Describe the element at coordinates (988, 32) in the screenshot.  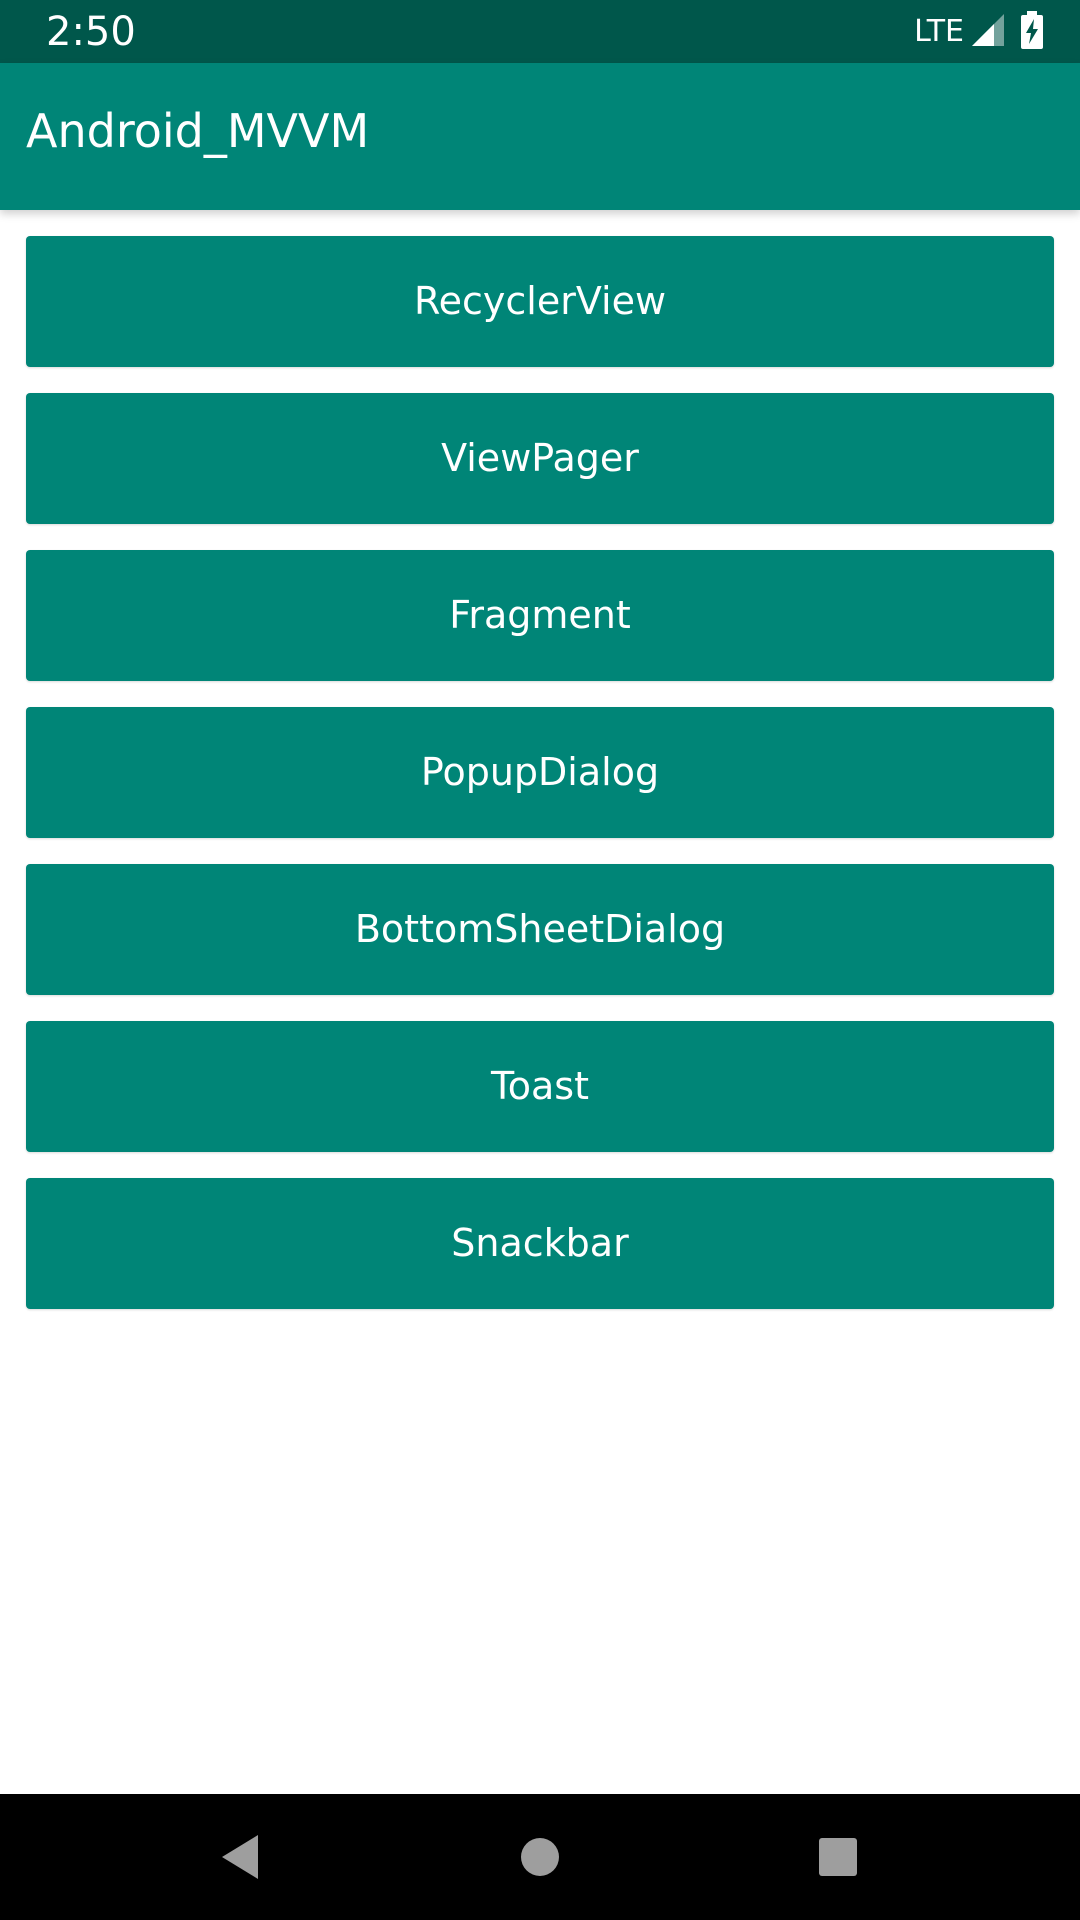
I see `signal-icon` at that location.